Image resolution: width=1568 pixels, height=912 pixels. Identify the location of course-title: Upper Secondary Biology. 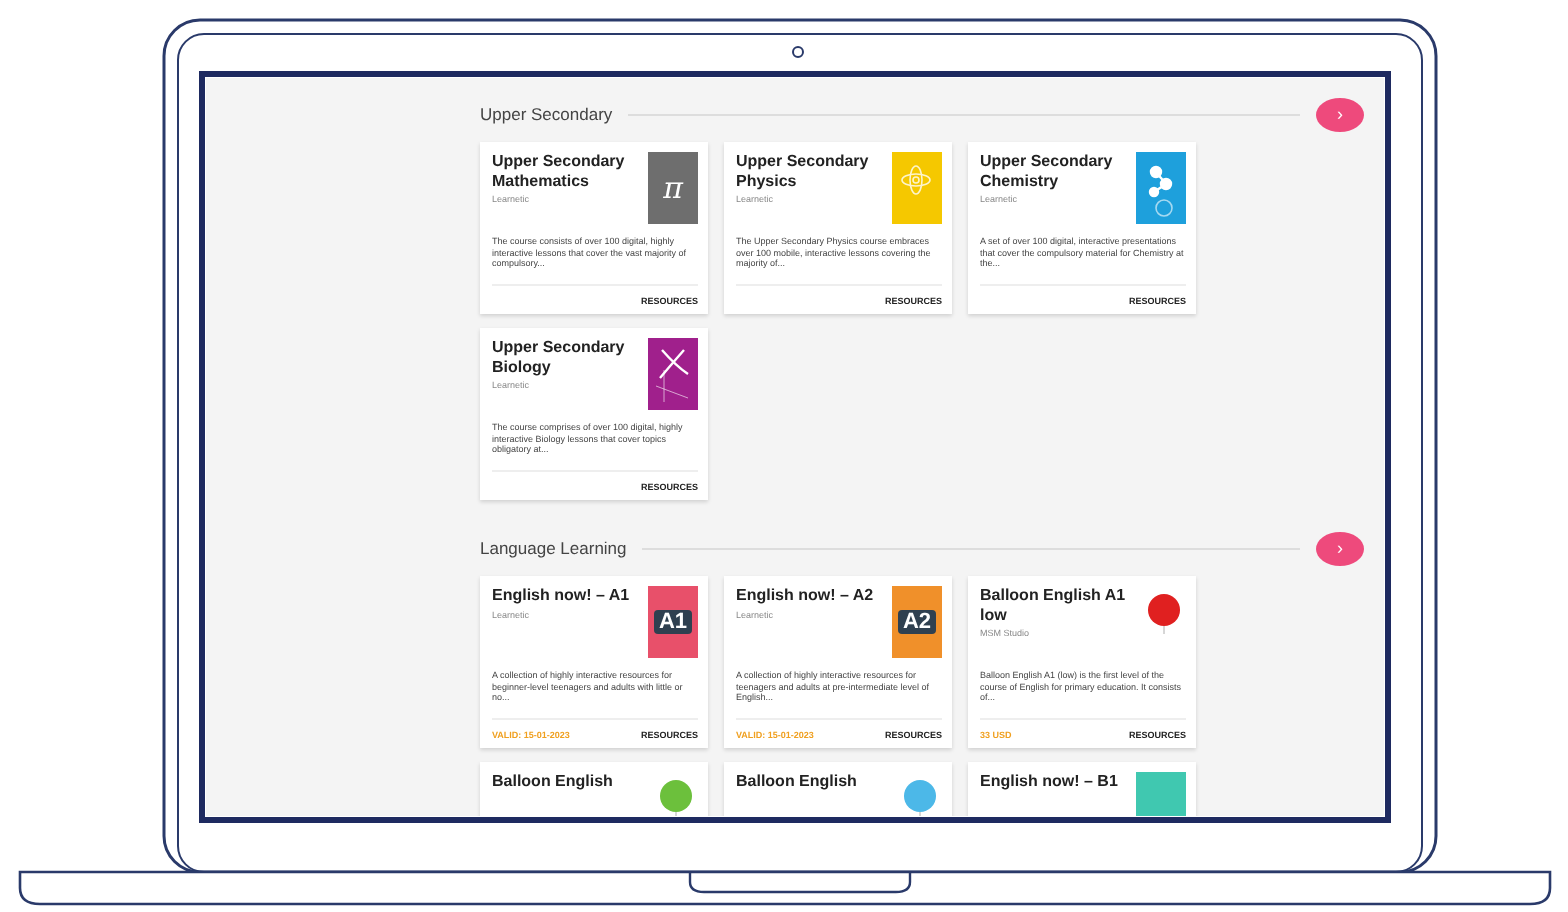
(559, 357).